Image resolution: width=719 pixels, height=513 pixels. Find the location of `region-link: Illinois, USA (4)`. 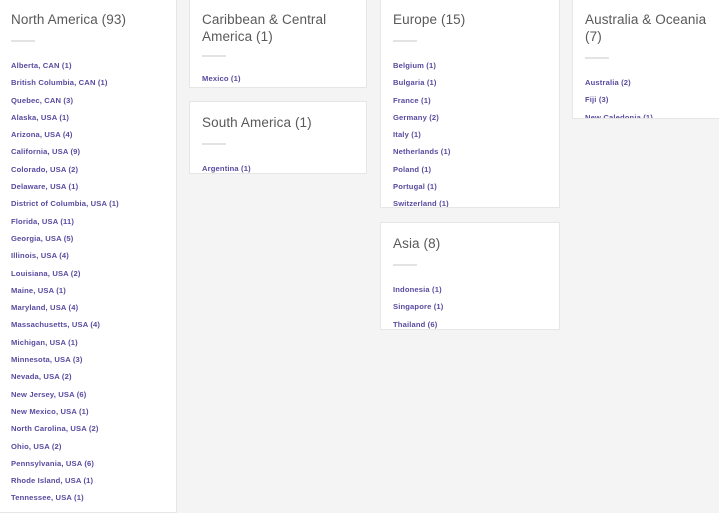

region-link: Illinois, USA (4) is located at coordinates (40, 255).